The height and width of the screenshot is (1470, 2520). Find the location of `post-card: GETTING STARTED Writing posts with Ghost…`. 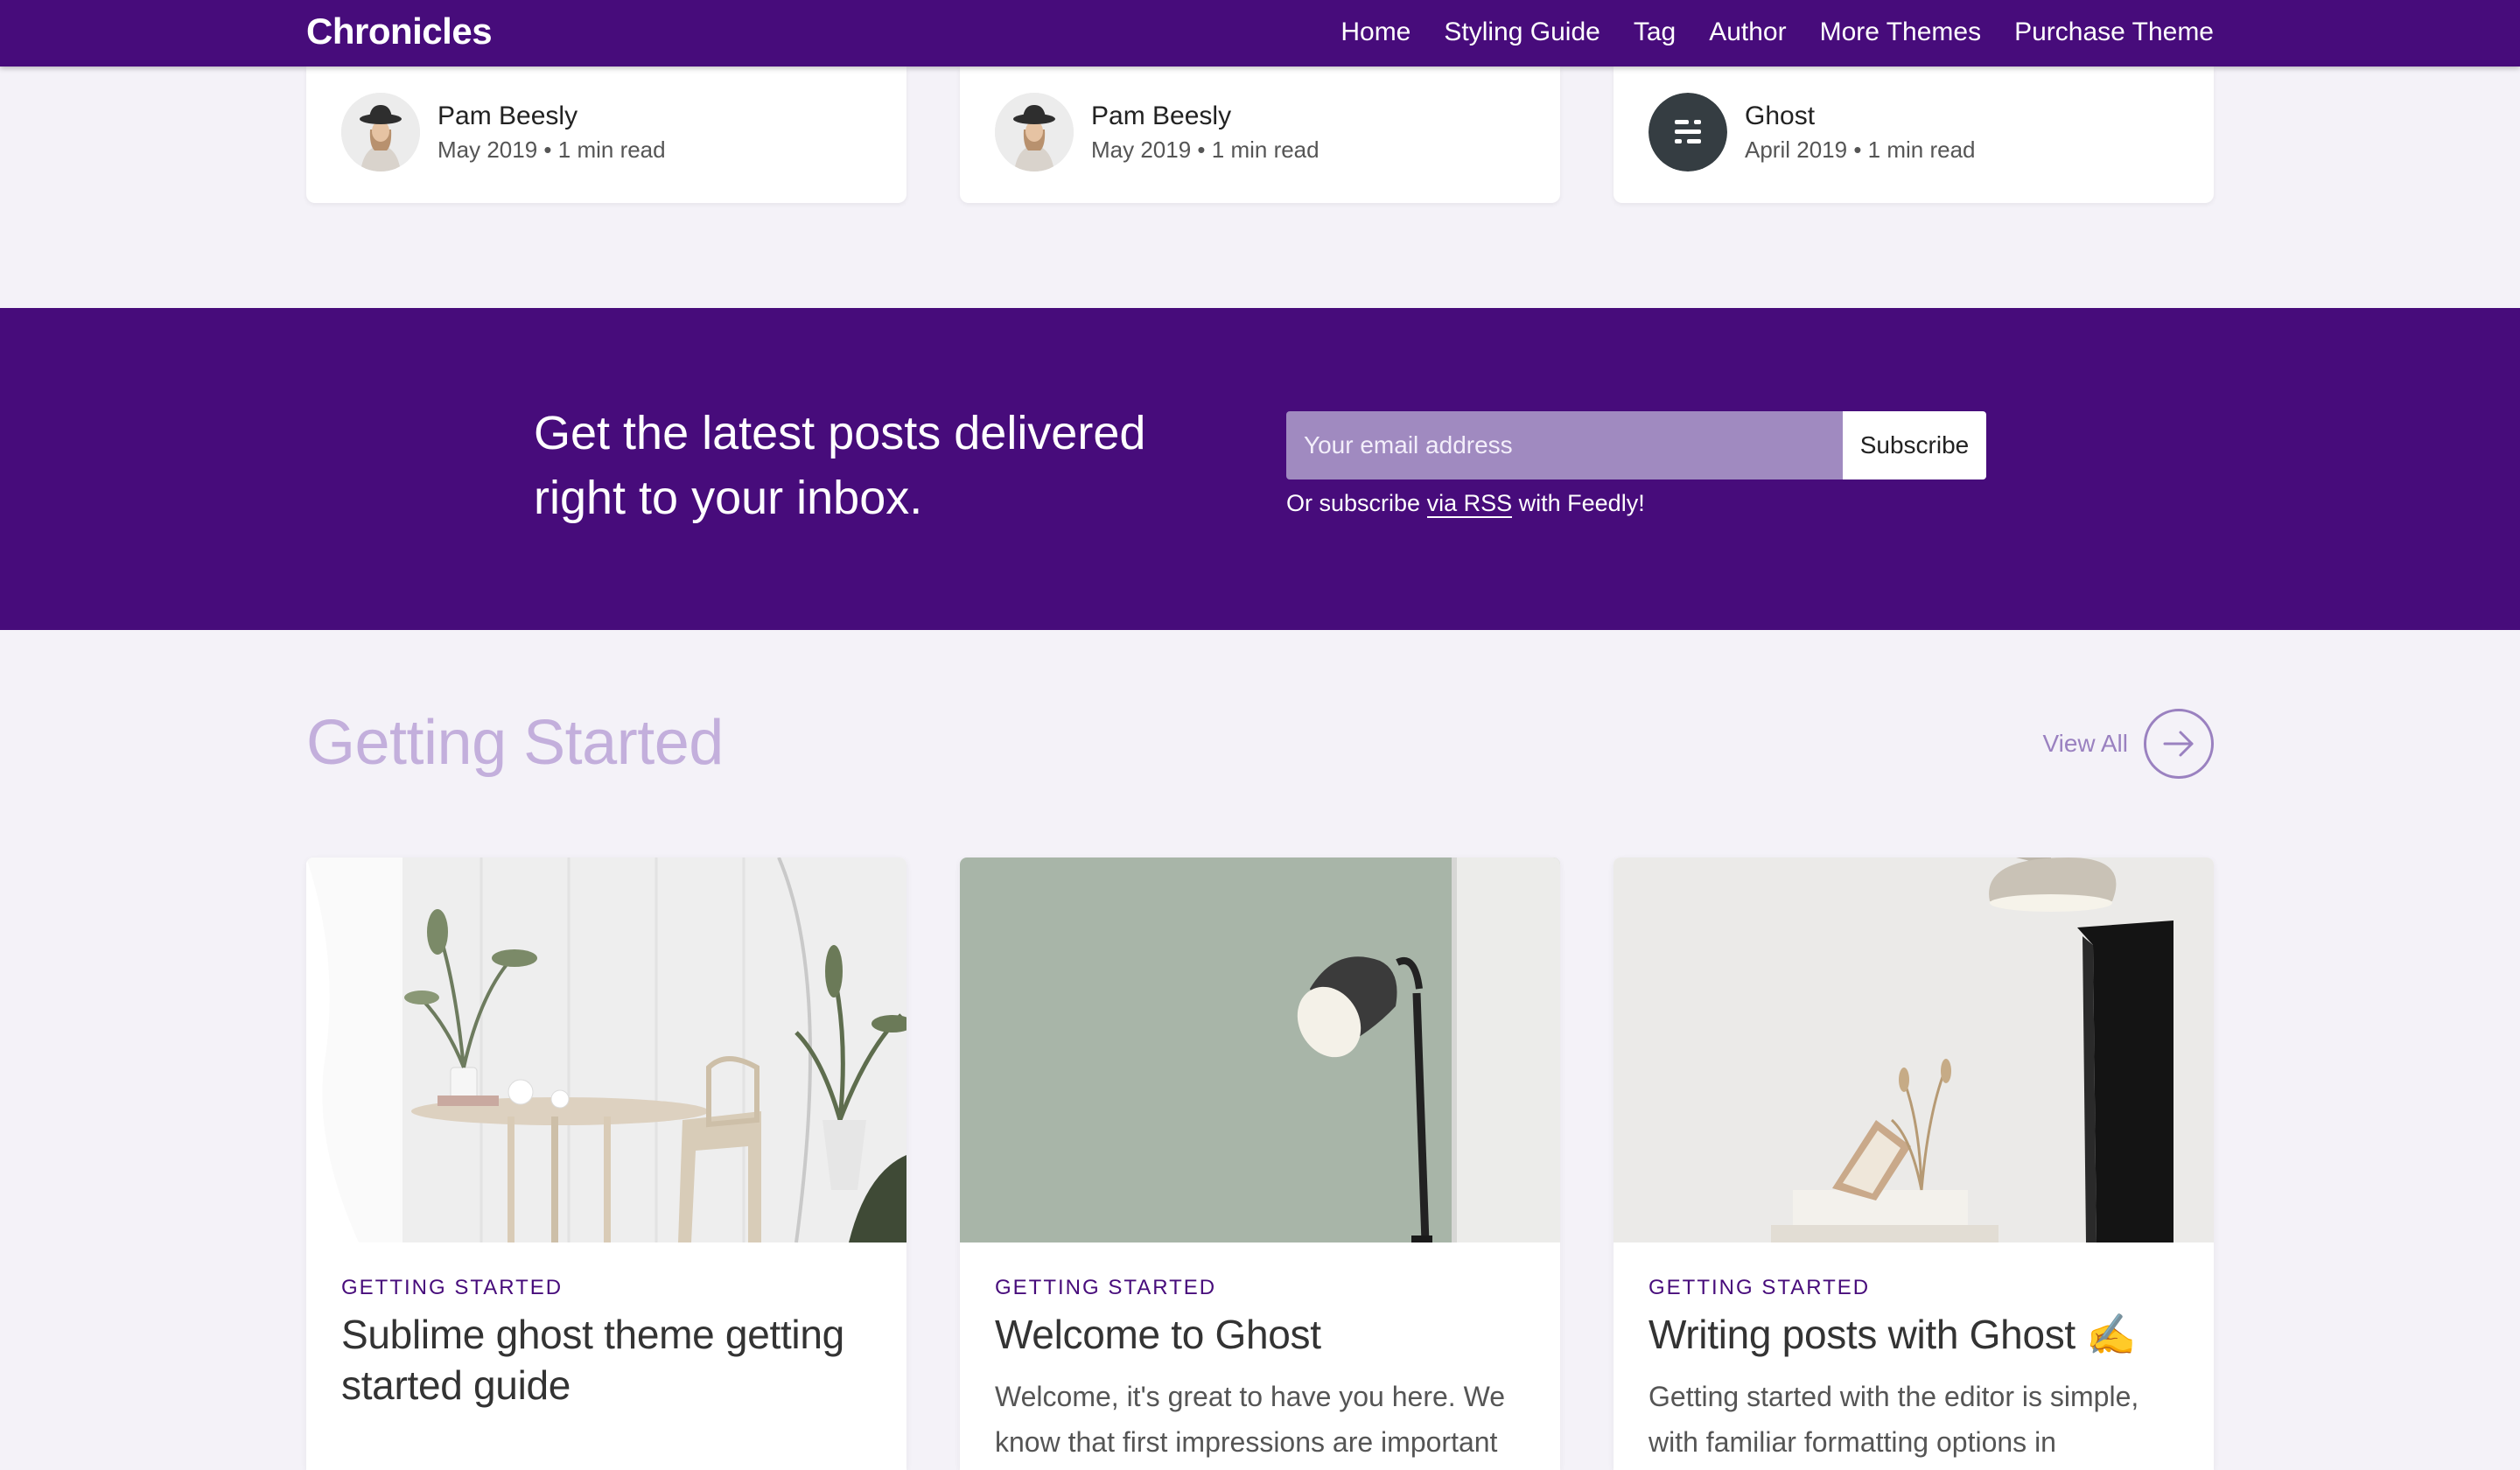

post-card: GETTING STARTED Writing posts with Ghost… is located at coordinates (1914, 1164).